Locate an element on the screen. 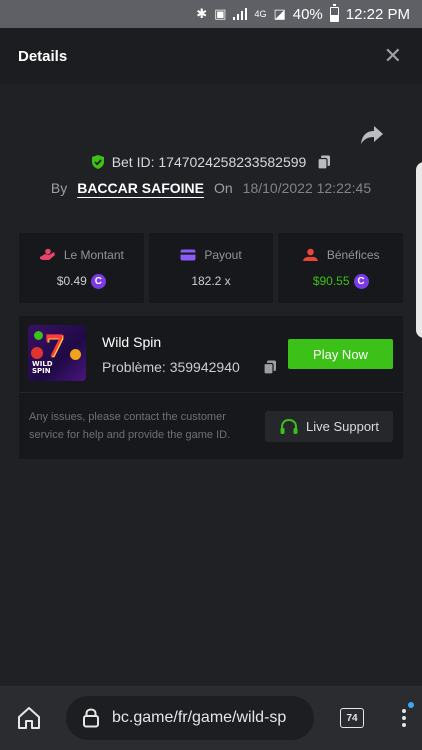 This screenshot has height=750, width=422. notification-dot is located at coordinates (411, 705).